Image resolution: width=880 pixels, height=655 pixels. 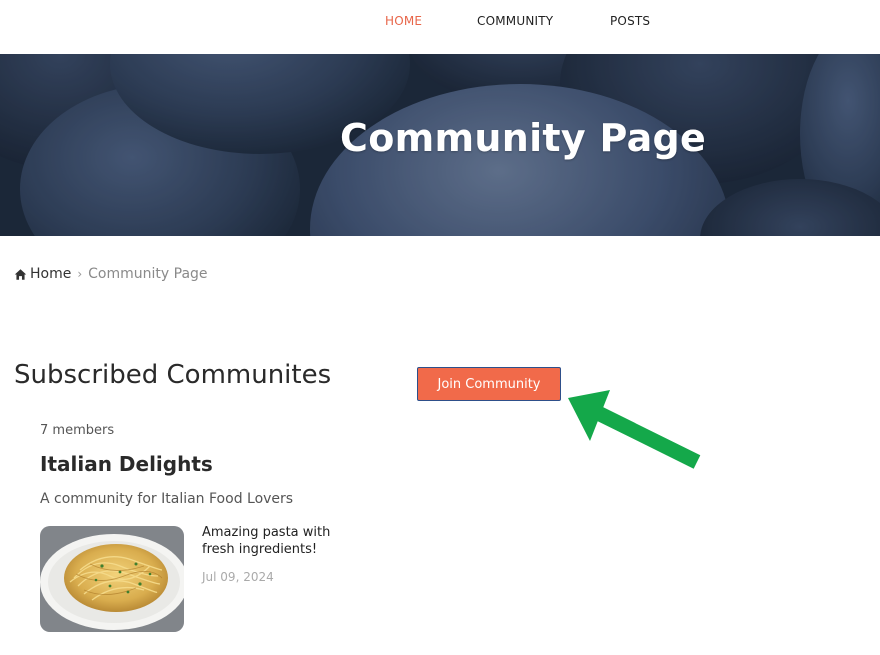 I want to click on breadcrumb-current: Community Page, so click(x=148, y=274).